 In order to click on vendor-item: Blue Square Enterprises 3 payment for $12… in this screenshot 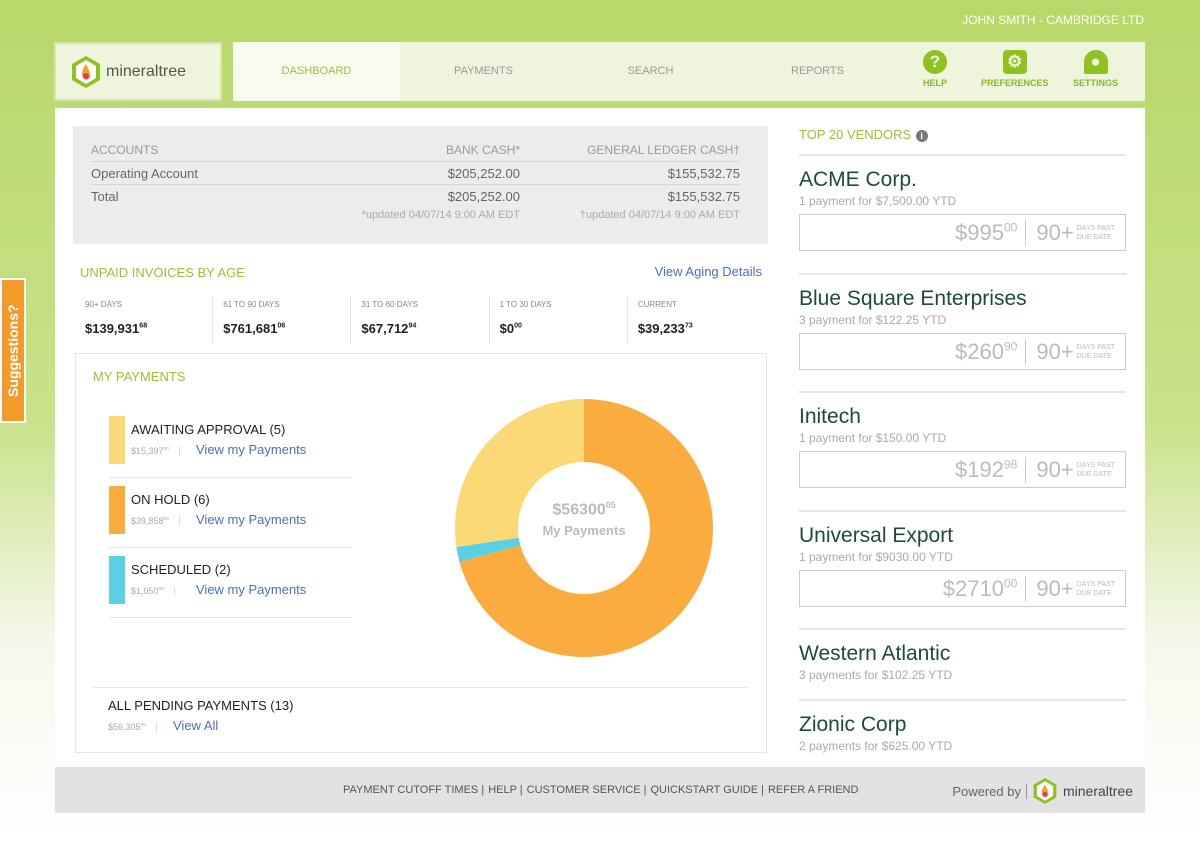, I will do `click(962, 328)`.